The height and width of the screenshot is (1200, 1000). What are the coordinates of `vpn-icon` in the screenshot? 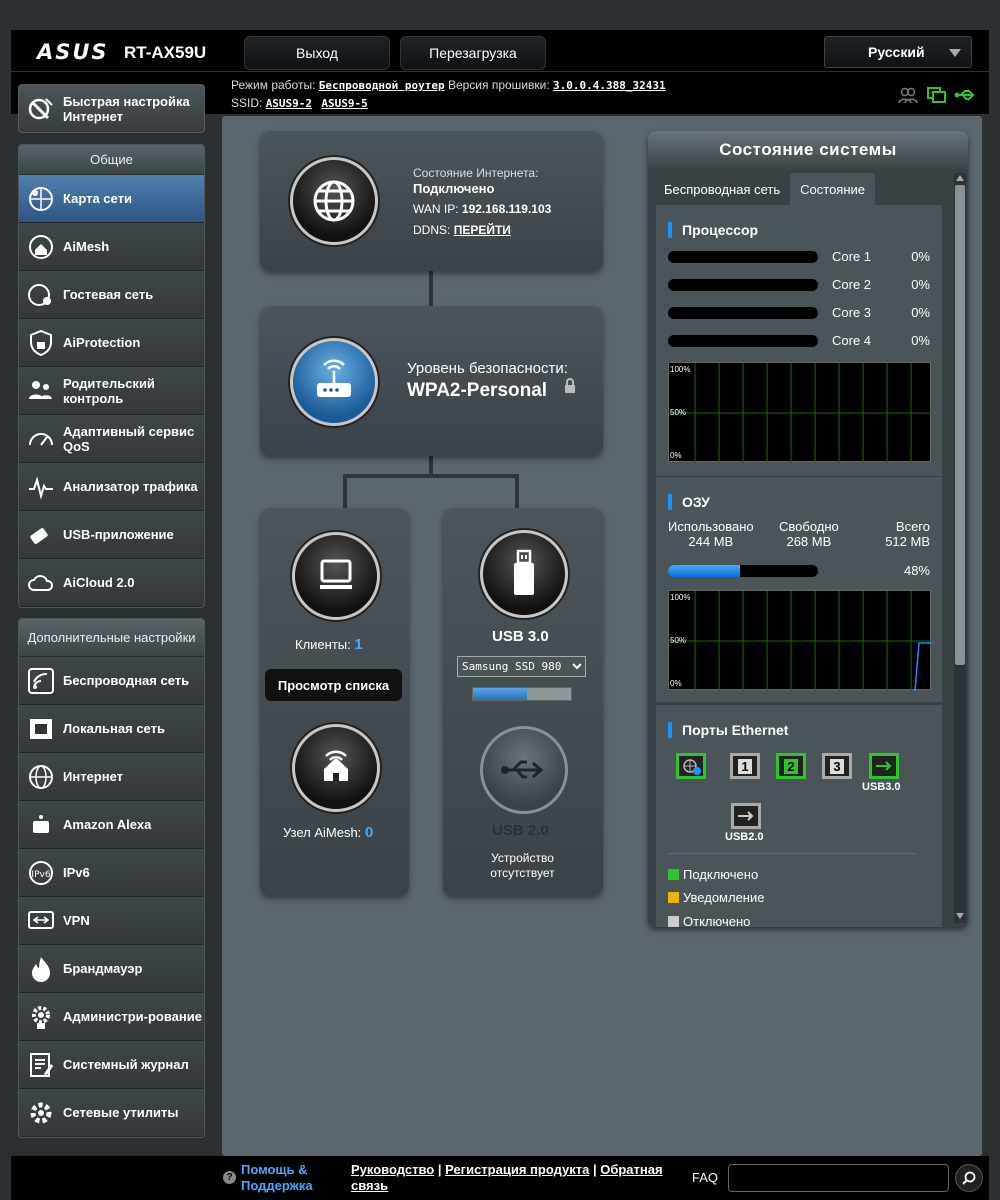 It's located at (41, 921).